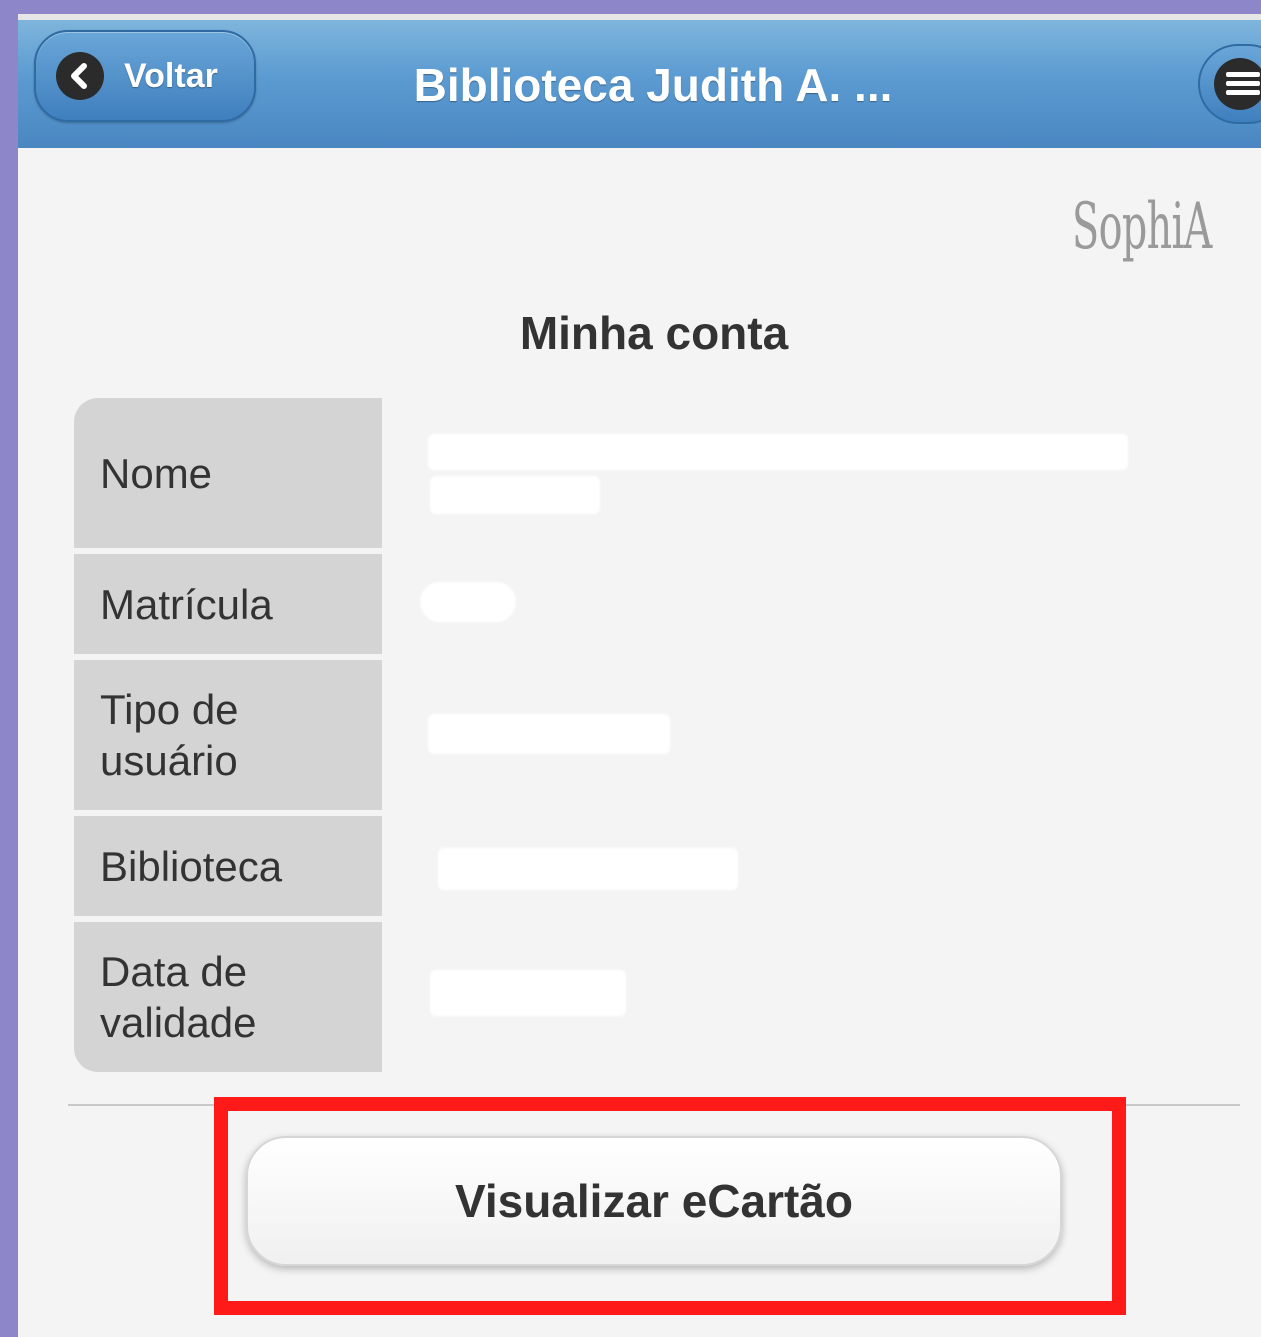  What do you see at coordinates (803, 997) in the screenshot?
I see `info-value-data-validade` at bounding box center [803, 997].